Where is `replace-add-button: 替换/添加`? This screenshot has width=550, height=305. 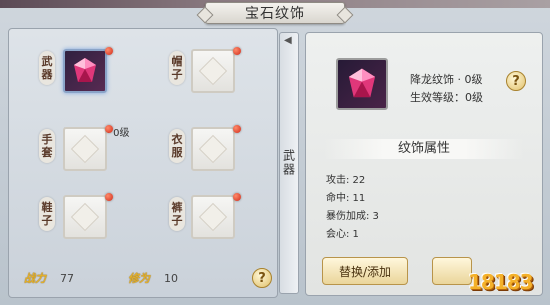 replace-add-button: 替换/添加 is located at coordinates (365, 271).